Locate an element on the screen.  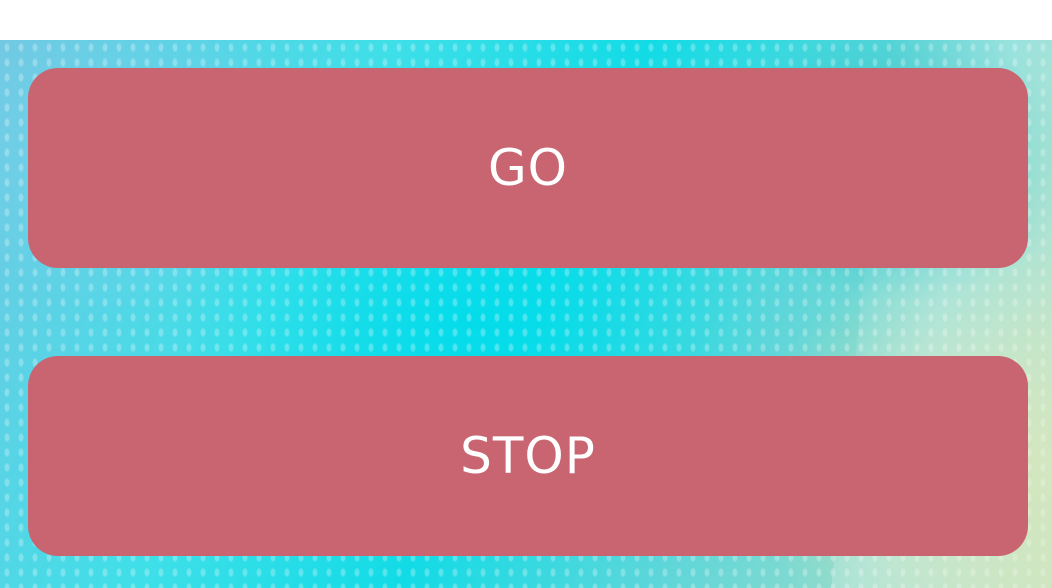
stop-button-label: STOP is located at coordinates (528, 456).